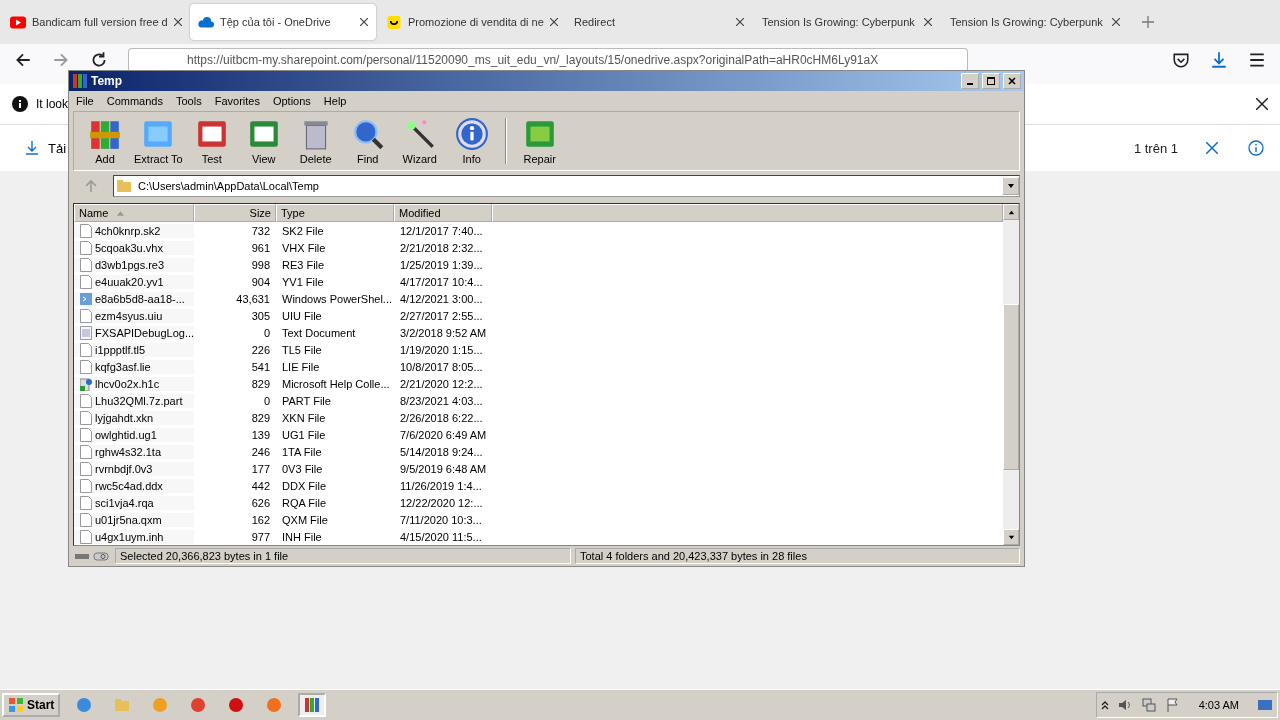 The image size is (1280, 720). What do you see at coordinates (291, 101) in the screenshot?
I see `menu-item: Options` at bounding box center [291, 101].